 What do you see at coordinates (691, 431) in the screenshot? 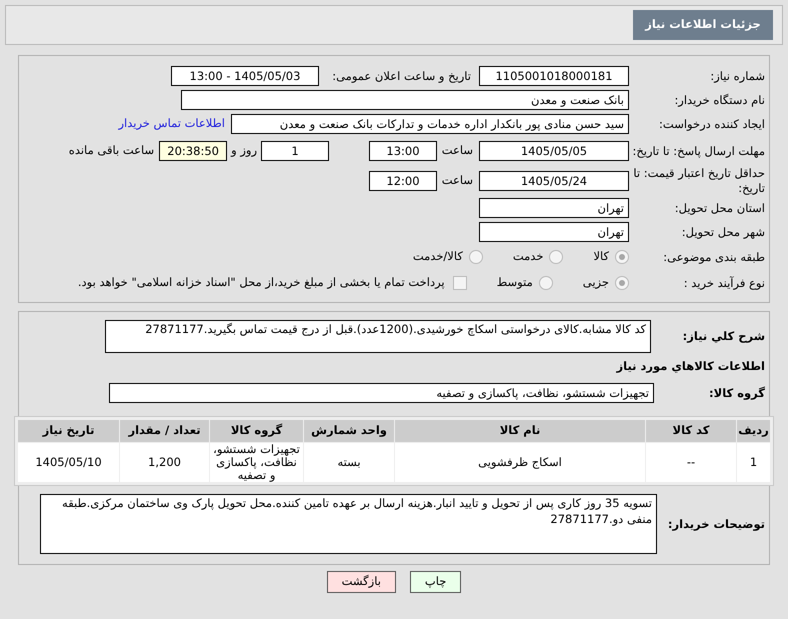
I see `column-header: کد کالا` at bounding box center [691, 431].